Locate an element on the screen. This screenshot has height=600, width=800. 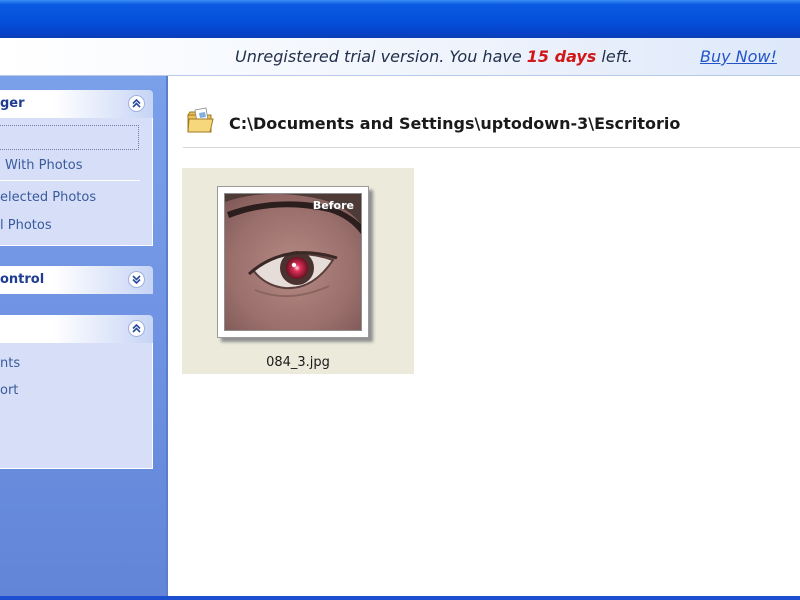
panel-header-third is located at coordinates (76, 329).